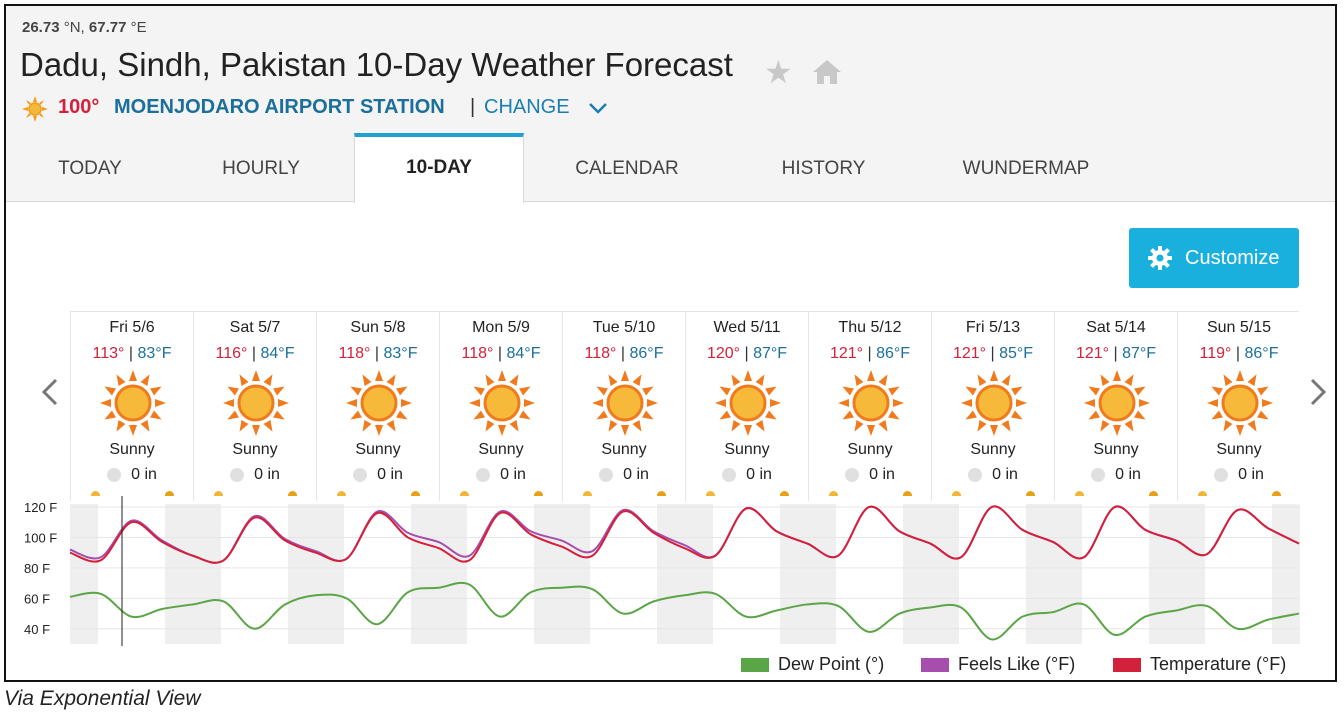  Describe the element at coordinates (527, 107) in the screenshot. I see `change-station-link: CHANGE` at that location.